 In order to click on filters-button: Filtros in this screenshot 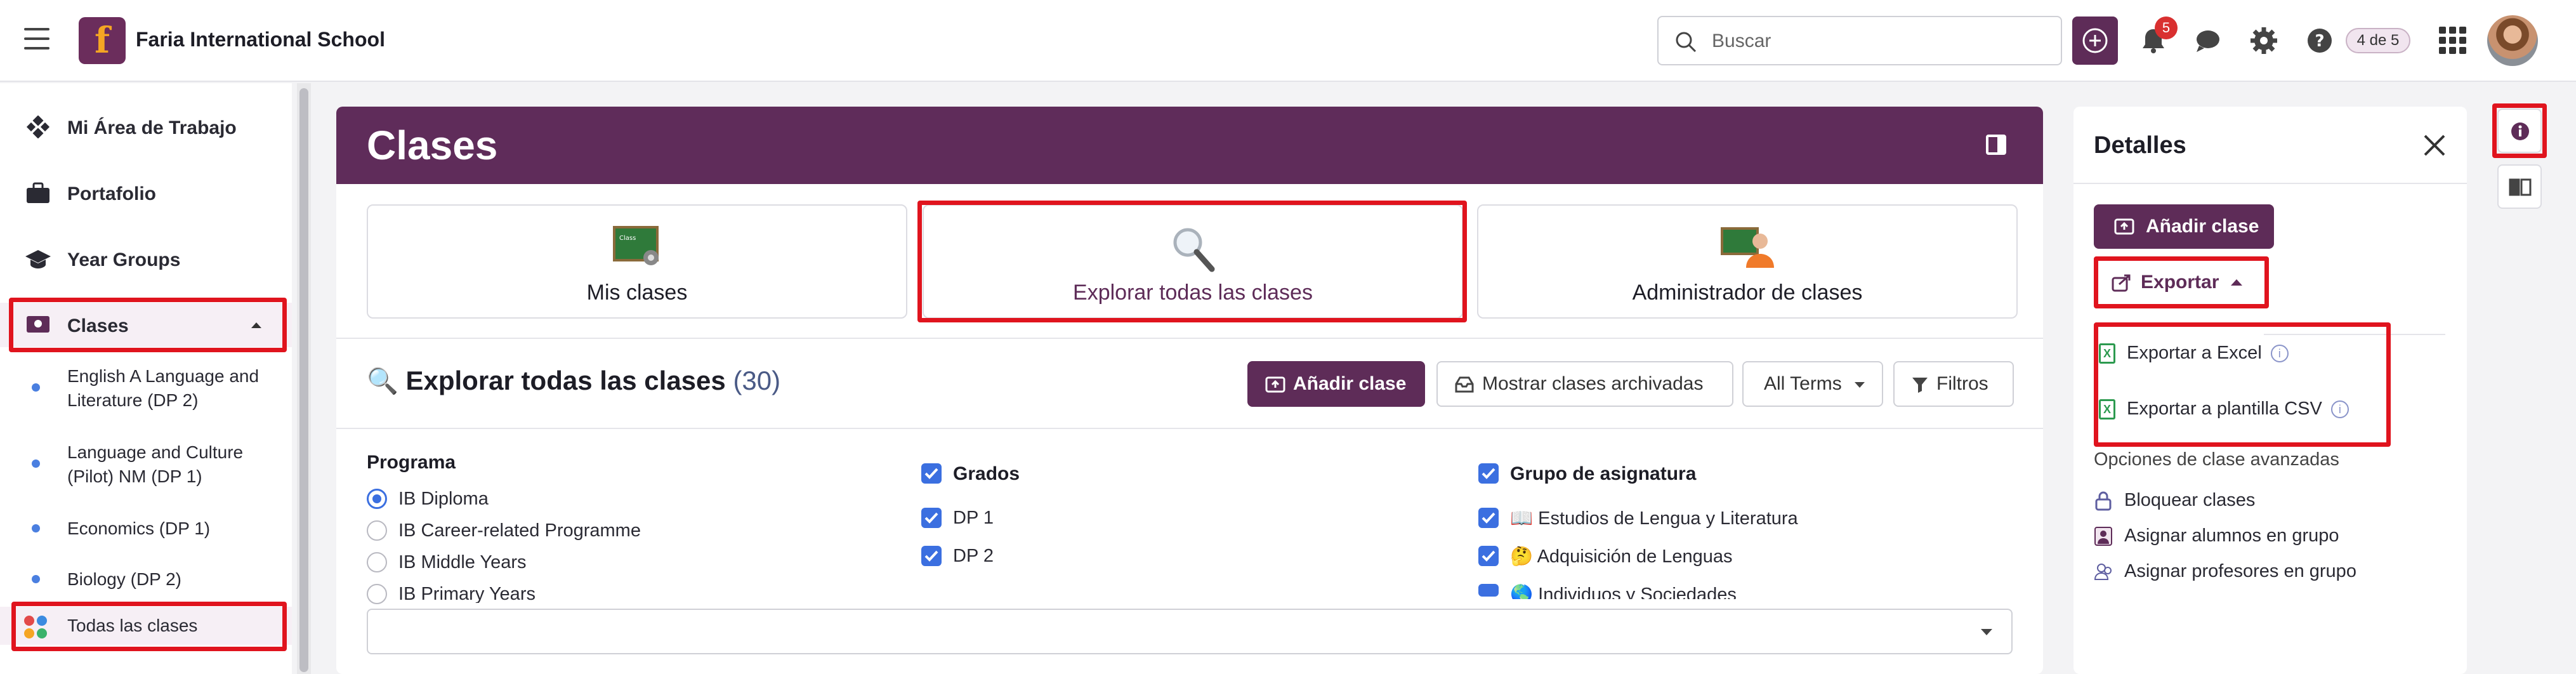, I will do `click(1953, 384)`.